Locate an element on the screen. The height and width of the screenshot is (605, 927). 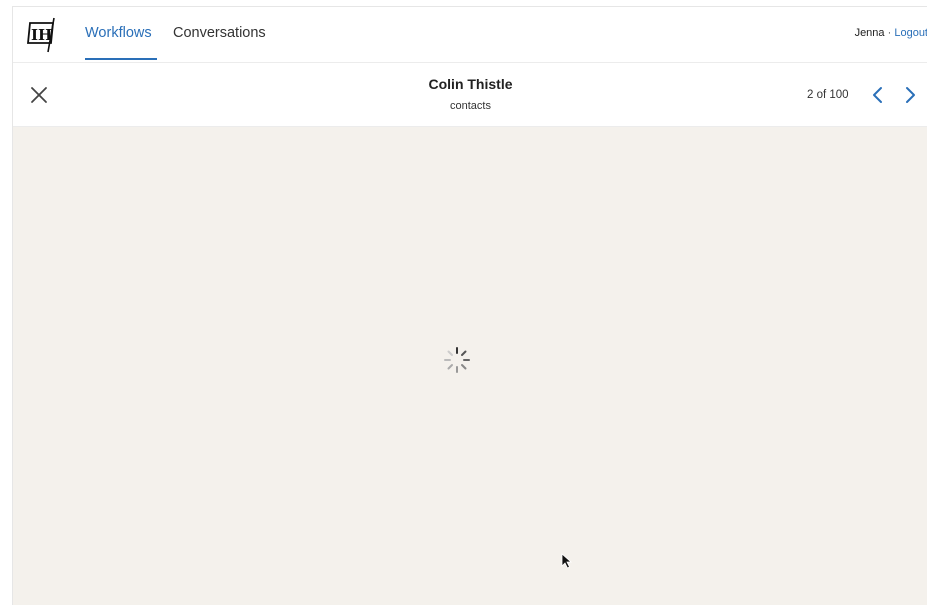
chevron-right-icon is located at coordinates (910, 95).